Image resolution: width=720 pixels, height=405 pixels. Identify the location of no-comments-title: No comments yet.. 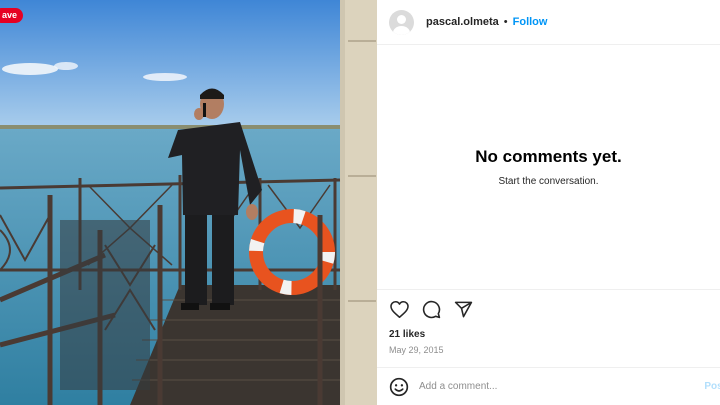
(548, 156).